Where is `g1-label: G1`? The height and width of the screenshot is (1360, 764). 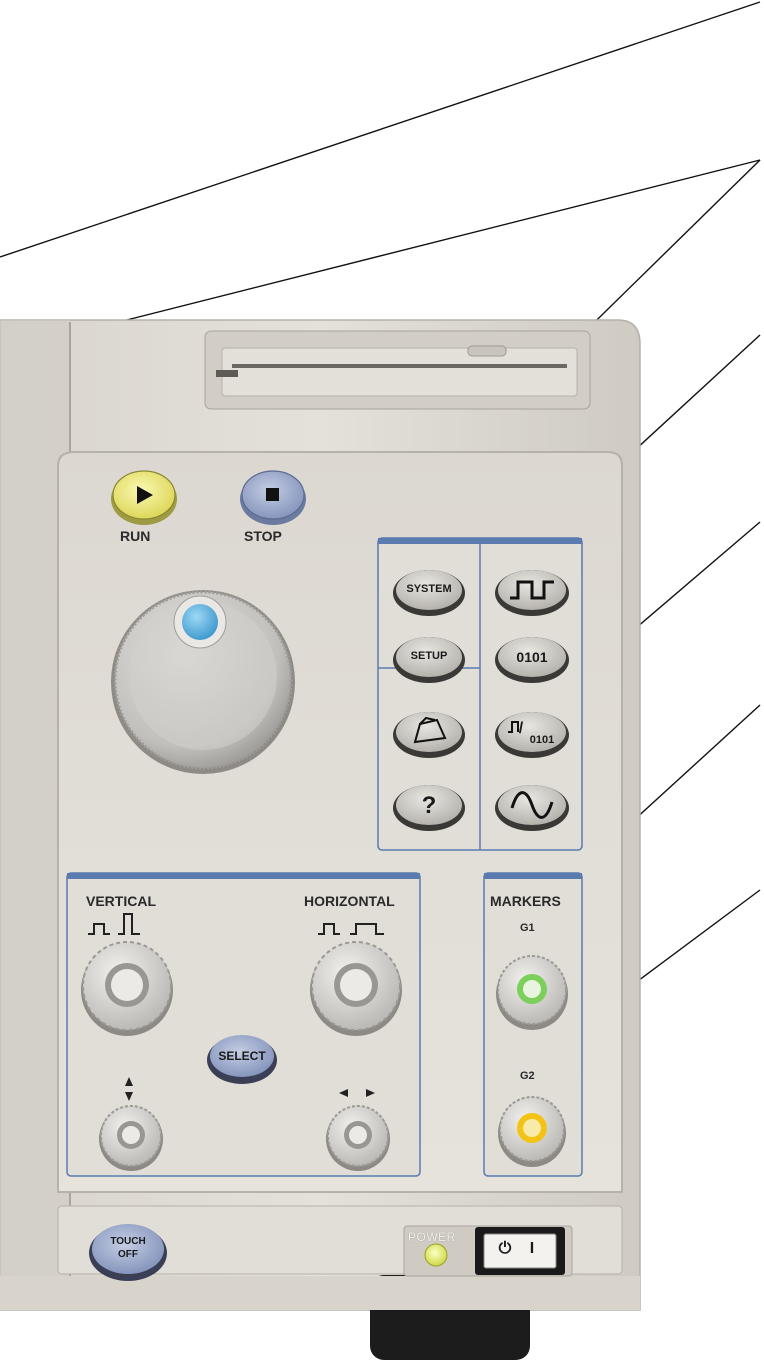 g1-label: G1 is located at coordinates (527, 928).